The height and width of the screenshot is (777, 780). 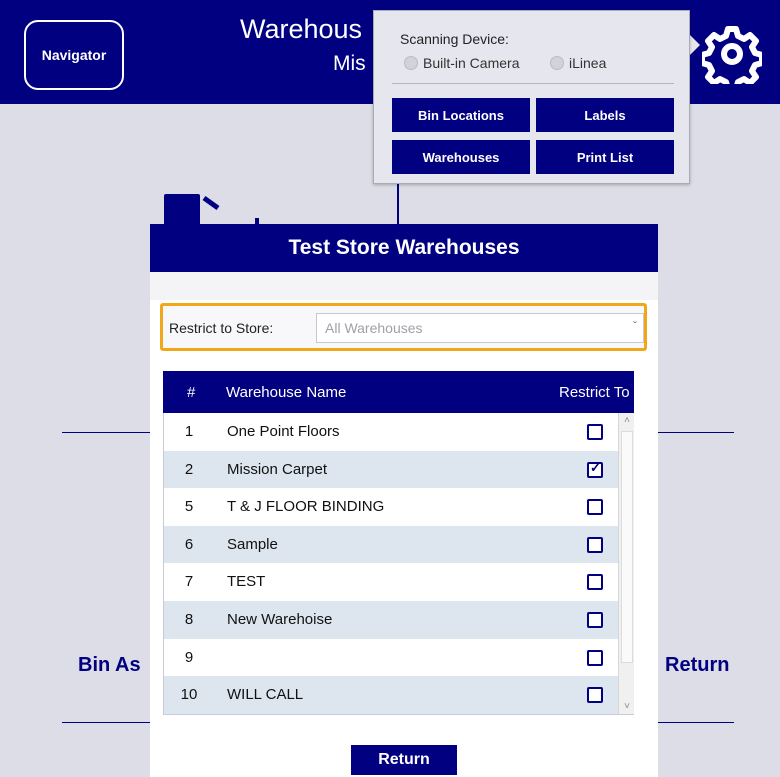 What do you see at coordinates (277, 469) in the screenshot?
I see `warehouse-name: Mission Carpet` at bounding box center [277, 469].